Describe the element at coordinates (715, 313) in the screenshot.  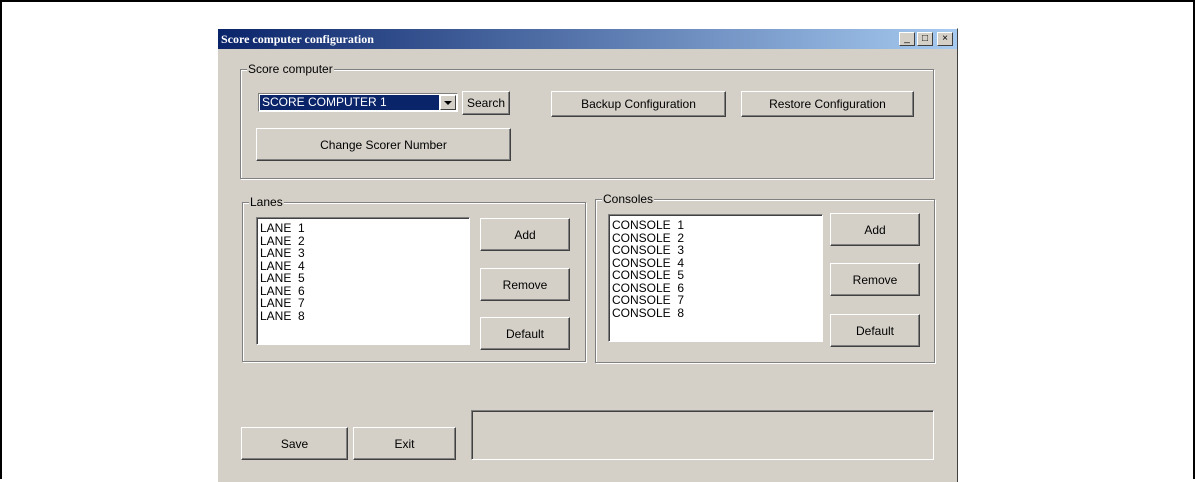
I see `list-item: CONSOLE 8` at that location.